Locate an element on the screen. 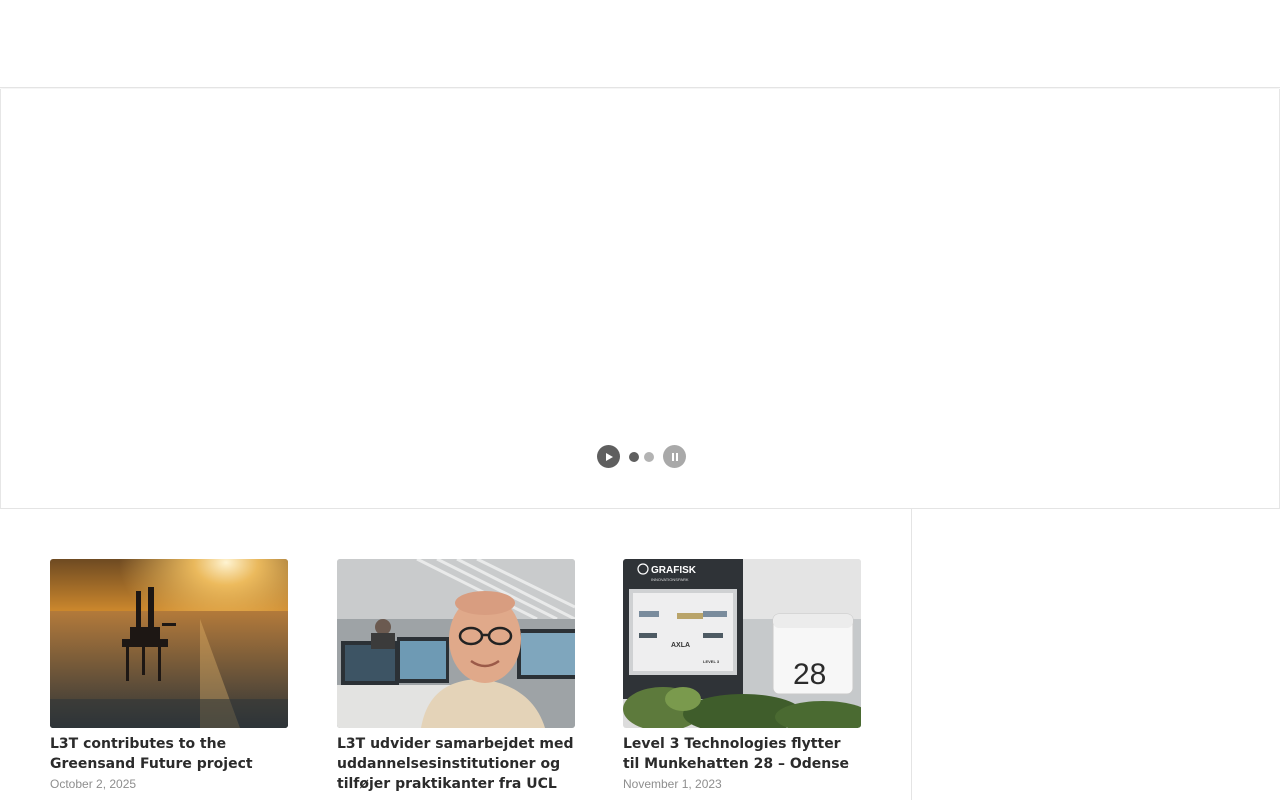  news-card-image: GRAFISK INNOVATIONSPARK AXLA LEVEL 3 28 is located at coordinates (742, 643).